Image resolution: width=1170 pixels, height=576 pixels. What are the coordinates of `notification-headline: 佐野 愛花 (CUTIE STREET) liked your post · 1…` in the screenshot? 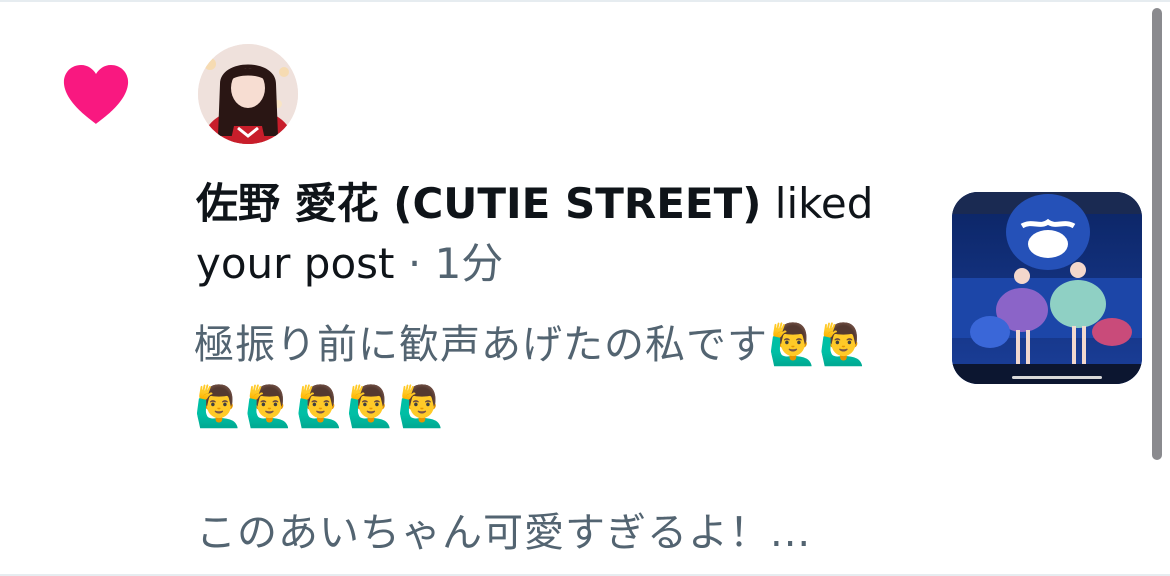 It's located at (546, 234).